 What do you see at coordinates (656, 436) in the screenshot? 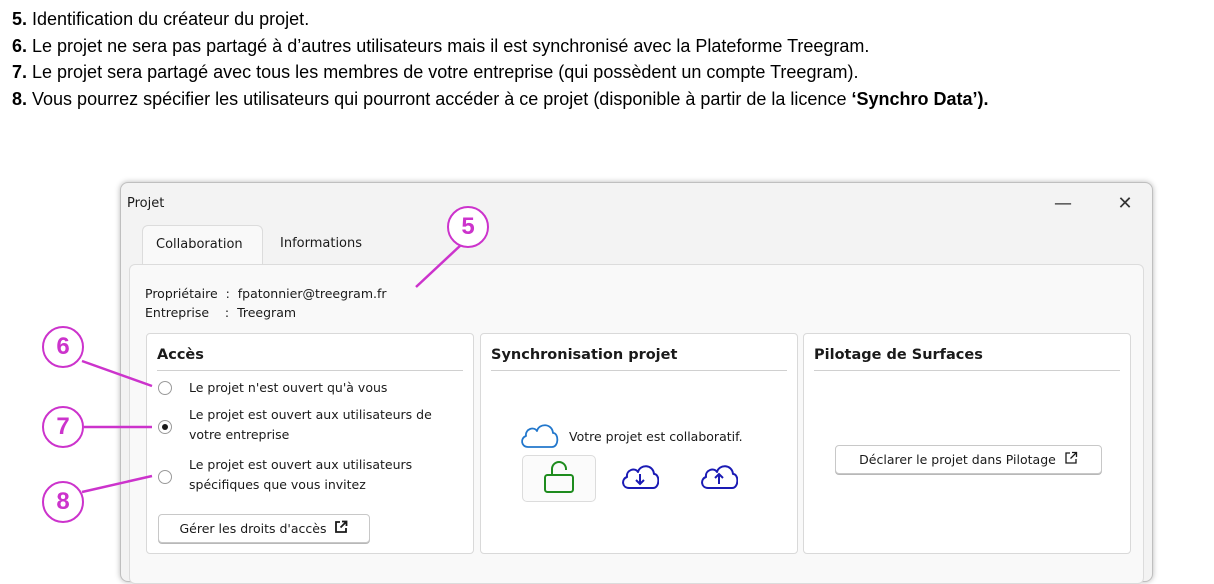
I see `sync-status-text: Votre projet est collaboratif.` at bounding box center [656, 436].